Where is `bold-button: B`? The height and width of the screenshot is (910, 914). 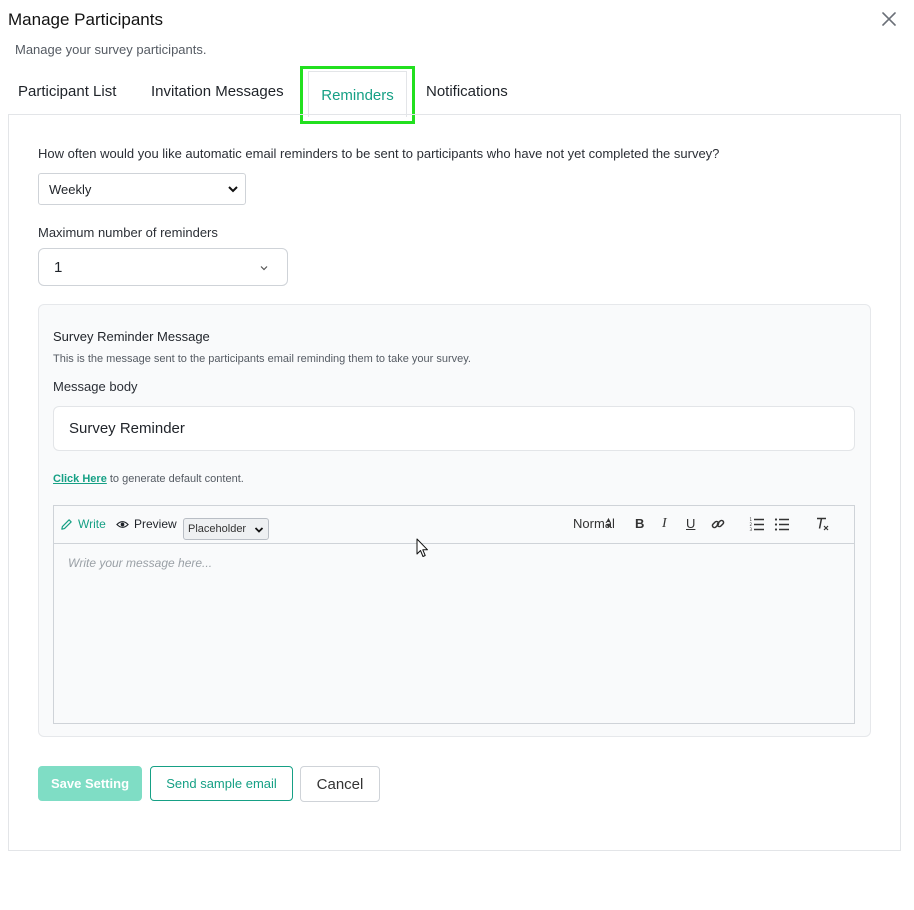
bold-button: B is located at coordinates (643, 524).